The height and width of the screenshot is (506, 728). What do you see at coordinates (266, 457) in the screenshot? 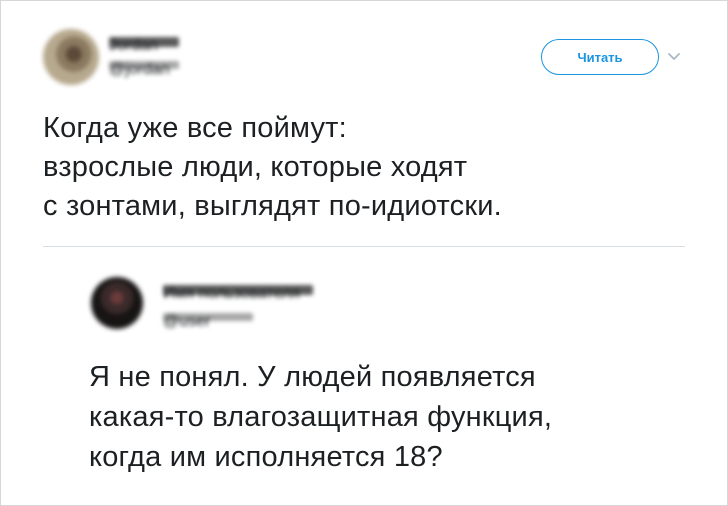
I see `reply-text-line: когда им исполняется 18?` at bounding box center [266, 457].